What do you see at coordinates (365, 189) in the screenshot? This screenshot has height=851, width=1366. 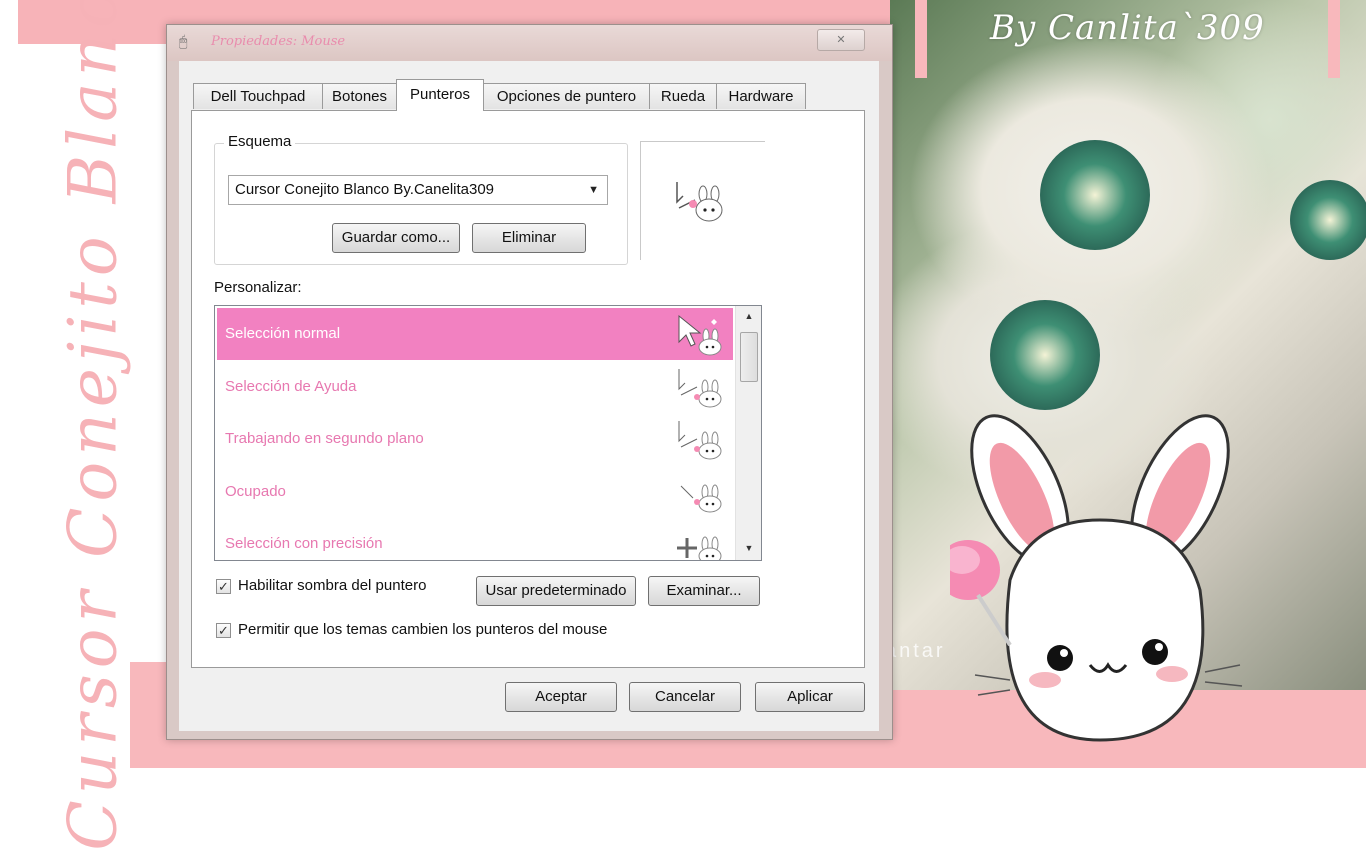 I see `scheme-dropdown-value: Cursor Conejito Blanco By.Canelita309` at bounding box center [365, 189].